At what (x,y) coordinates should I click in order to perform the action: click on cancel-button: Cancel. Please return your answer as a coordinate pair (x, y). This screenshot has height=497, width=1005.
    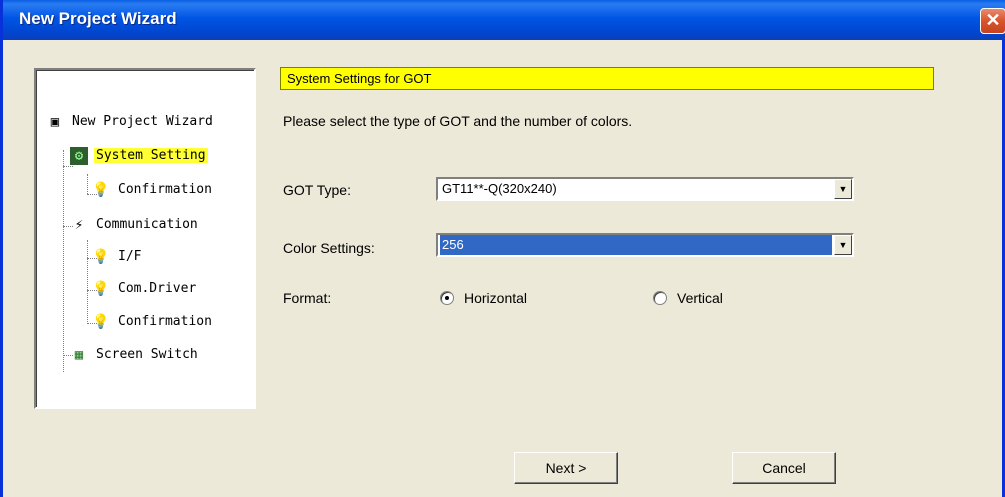
    Looking at the image, I should click on (784, 468).